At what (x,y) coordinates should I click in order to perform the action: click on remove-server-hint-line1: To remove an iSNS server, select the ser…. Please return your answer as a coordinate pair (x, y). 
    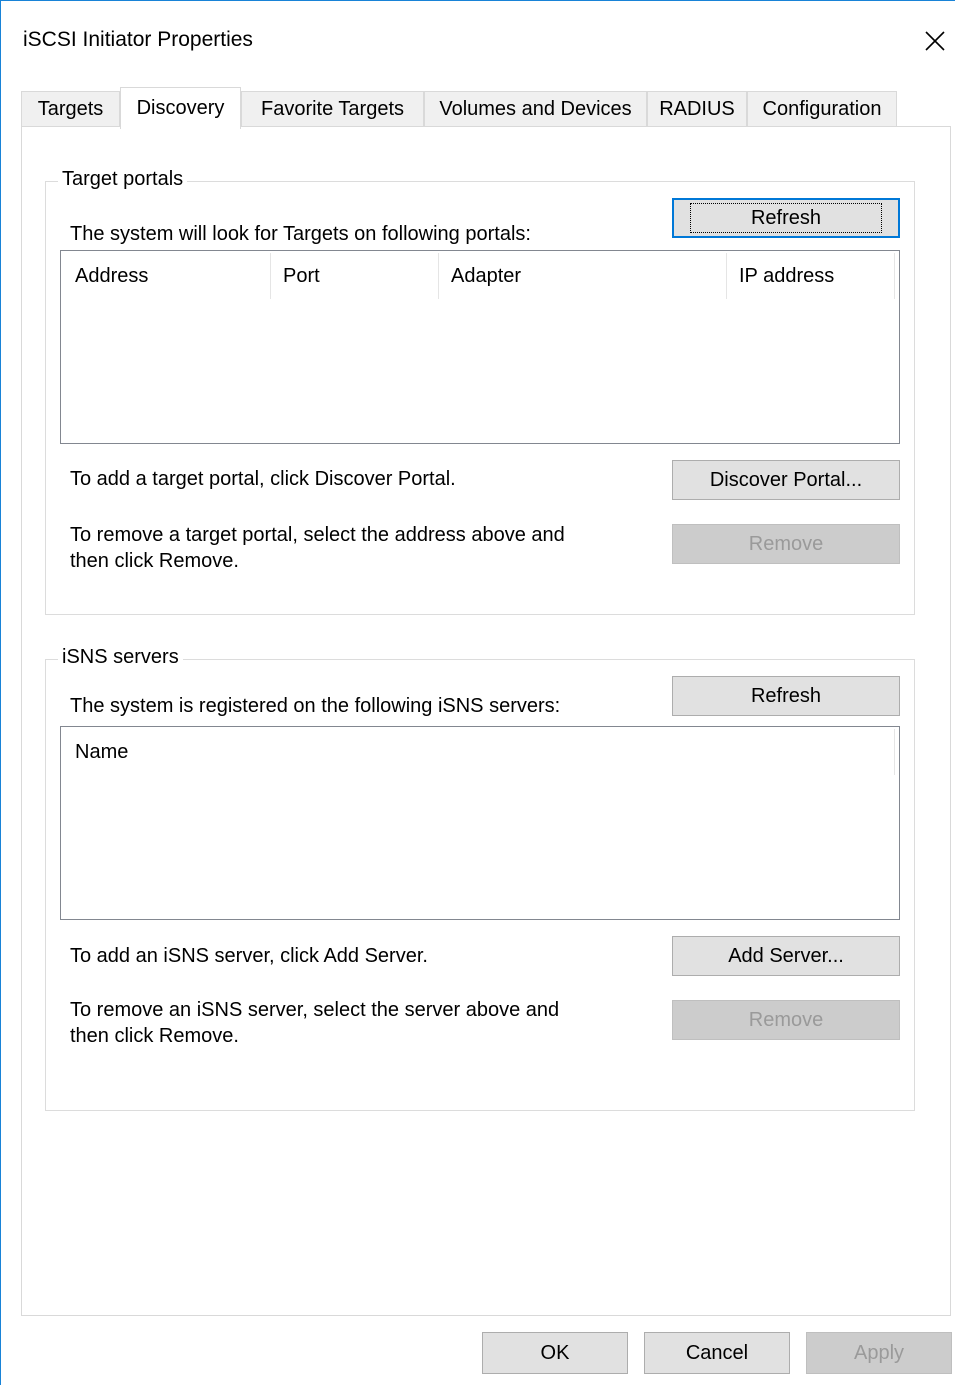
    Looking at the image, I should click on (315, 1010).